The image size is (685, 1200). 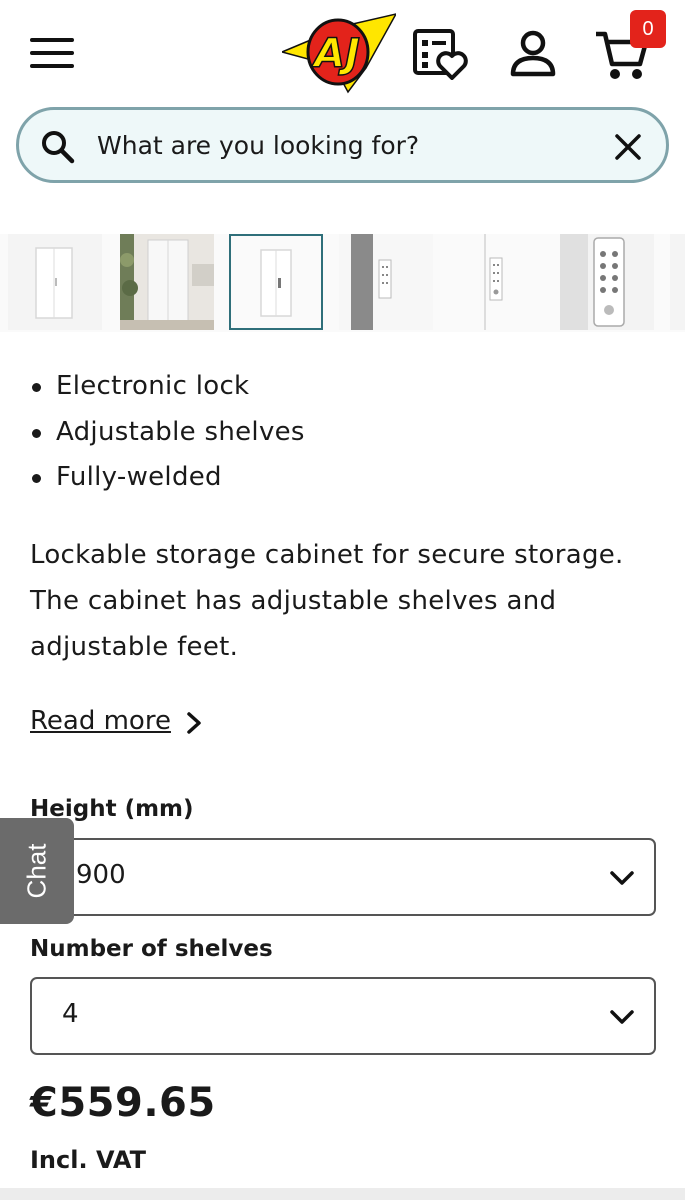 I want to click on height-select: 900, so click(x=343, y=877).